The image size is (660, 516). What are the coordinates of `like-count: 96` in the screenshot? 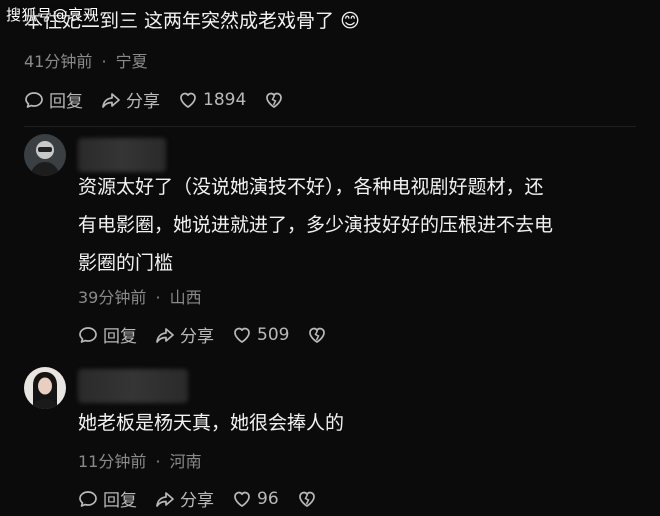 It's located at (268, 498).